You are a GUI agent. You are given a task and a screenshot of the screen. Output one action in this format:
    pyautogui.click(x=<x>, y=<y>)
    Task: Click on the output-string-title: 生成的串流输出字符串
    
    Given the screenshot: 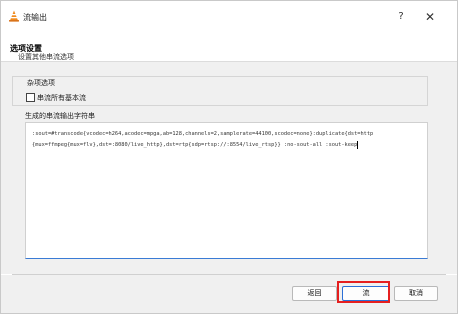 What is the action you would take?
    pyautogui.click(x=60, y=116)
    